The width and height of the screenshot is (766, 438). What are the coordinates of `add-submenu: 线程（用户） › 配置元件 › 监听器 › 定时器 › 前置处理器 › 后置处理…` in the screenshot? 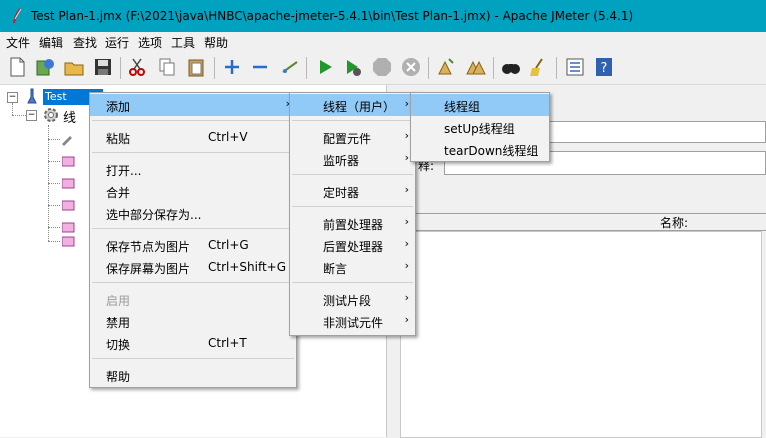 It's located at (352, 214).